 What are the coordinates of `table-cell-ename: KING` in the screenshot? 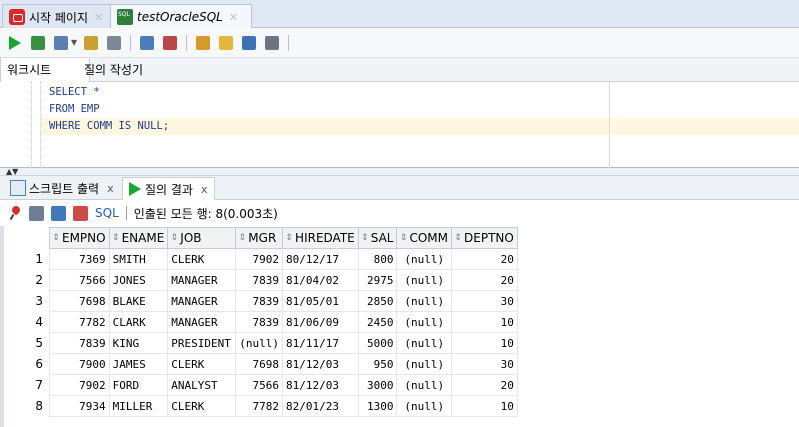 It's located at (138, 343).